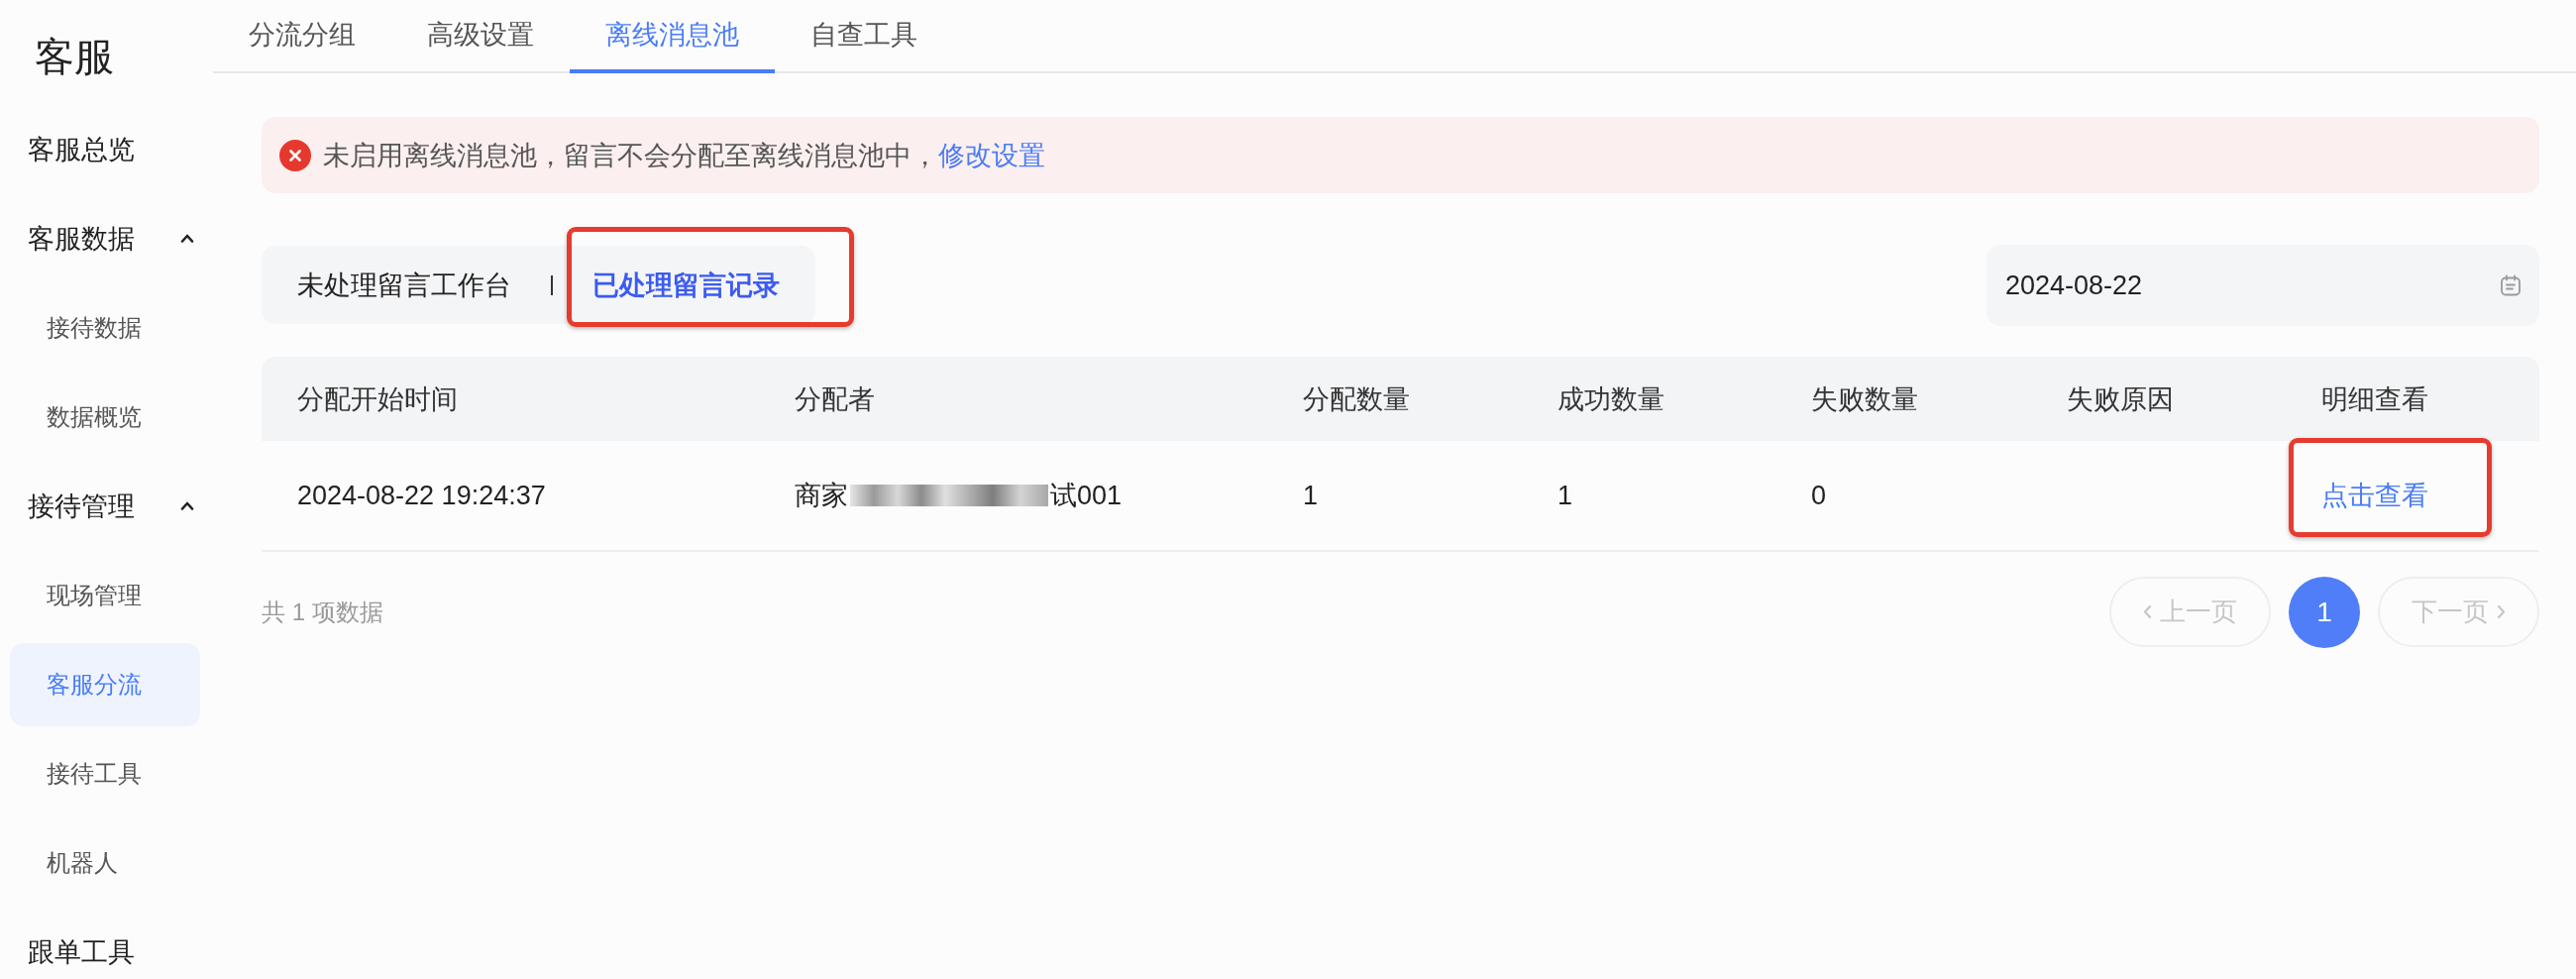 The width and height of the screenshot is (2576, 979). What do you see at coordinates (322, 612) in the screenshot?
I see `total-count: 共 1 项数据` at bounding box center [322, 612].